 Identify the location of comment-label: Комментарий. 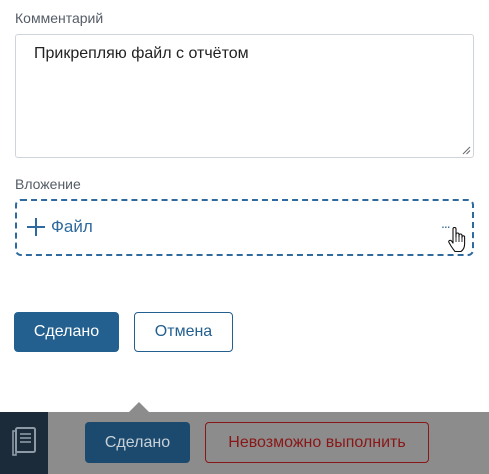
(59, 18).